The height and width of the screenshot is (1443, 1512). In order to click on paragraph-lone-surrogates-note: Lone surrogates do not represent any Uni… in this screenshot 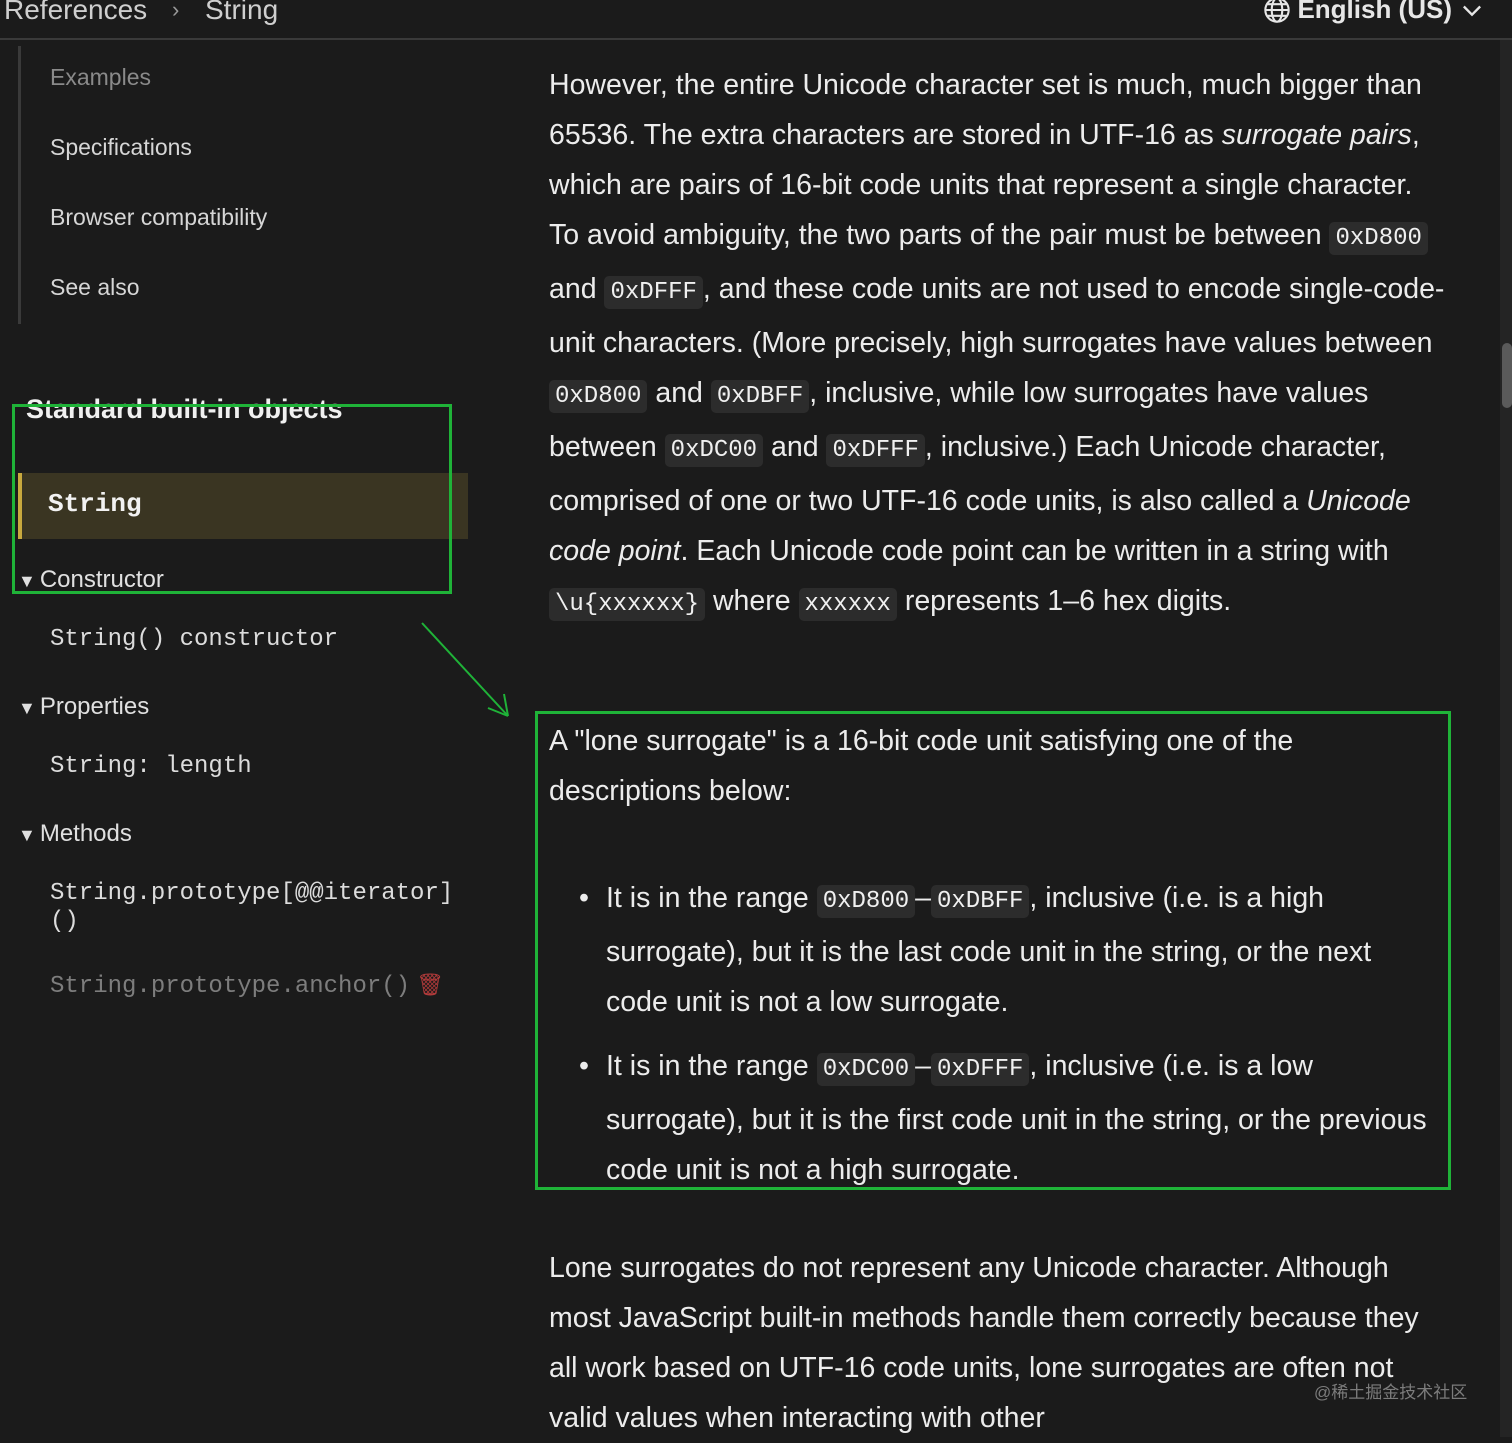, I will do `click(999, 1343)`.